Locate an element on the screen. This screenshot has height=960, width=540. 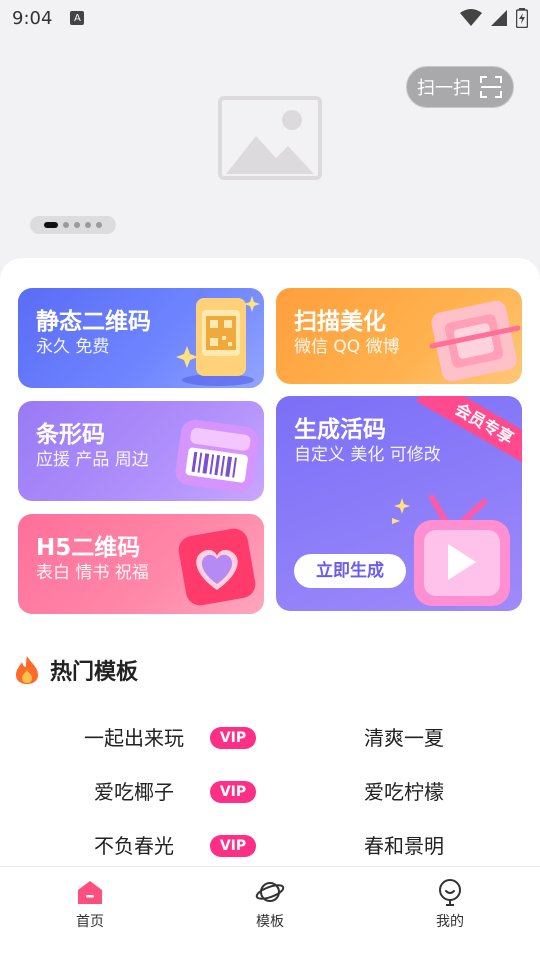
profile-icon is located at coordinates (450, 892).